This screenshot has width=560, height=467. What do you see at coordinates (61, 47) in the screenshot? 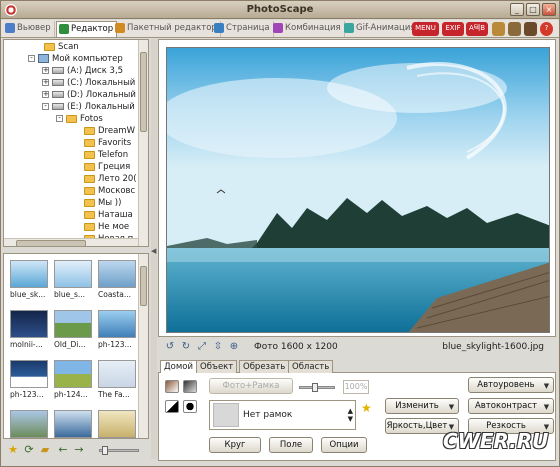
I see `tree-item-scan: Scan` at bounding box center [61, 47].